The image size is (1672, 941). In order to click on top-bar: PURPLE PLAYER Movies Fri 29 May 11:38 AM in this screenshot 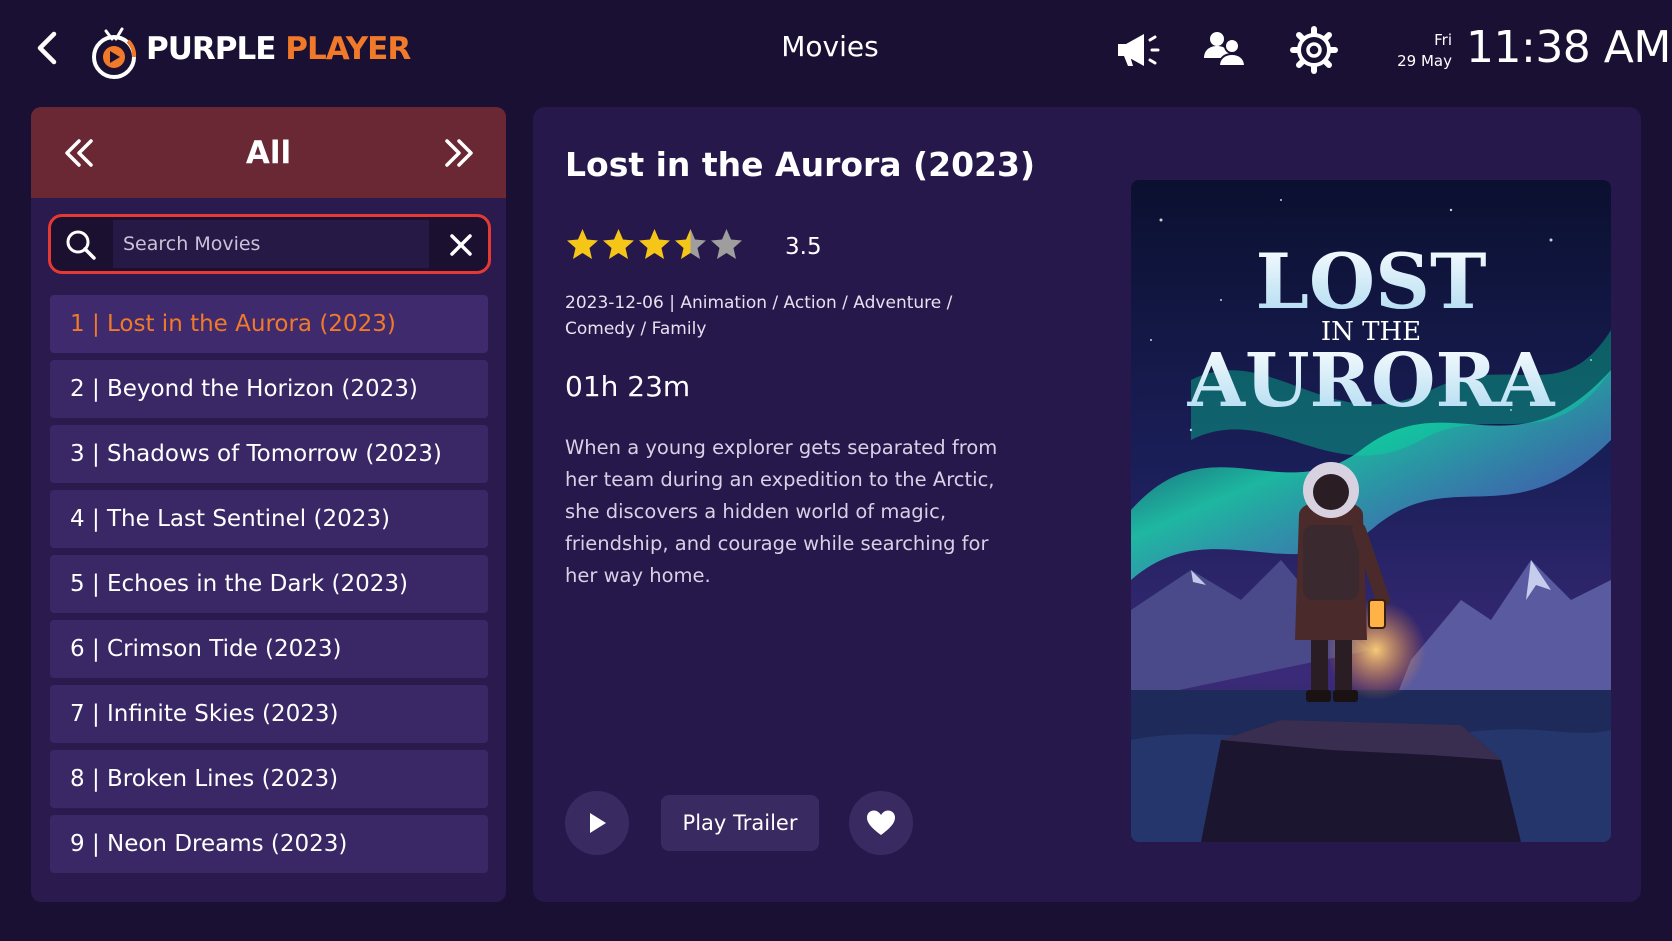, I will do `click(836, 50)`.